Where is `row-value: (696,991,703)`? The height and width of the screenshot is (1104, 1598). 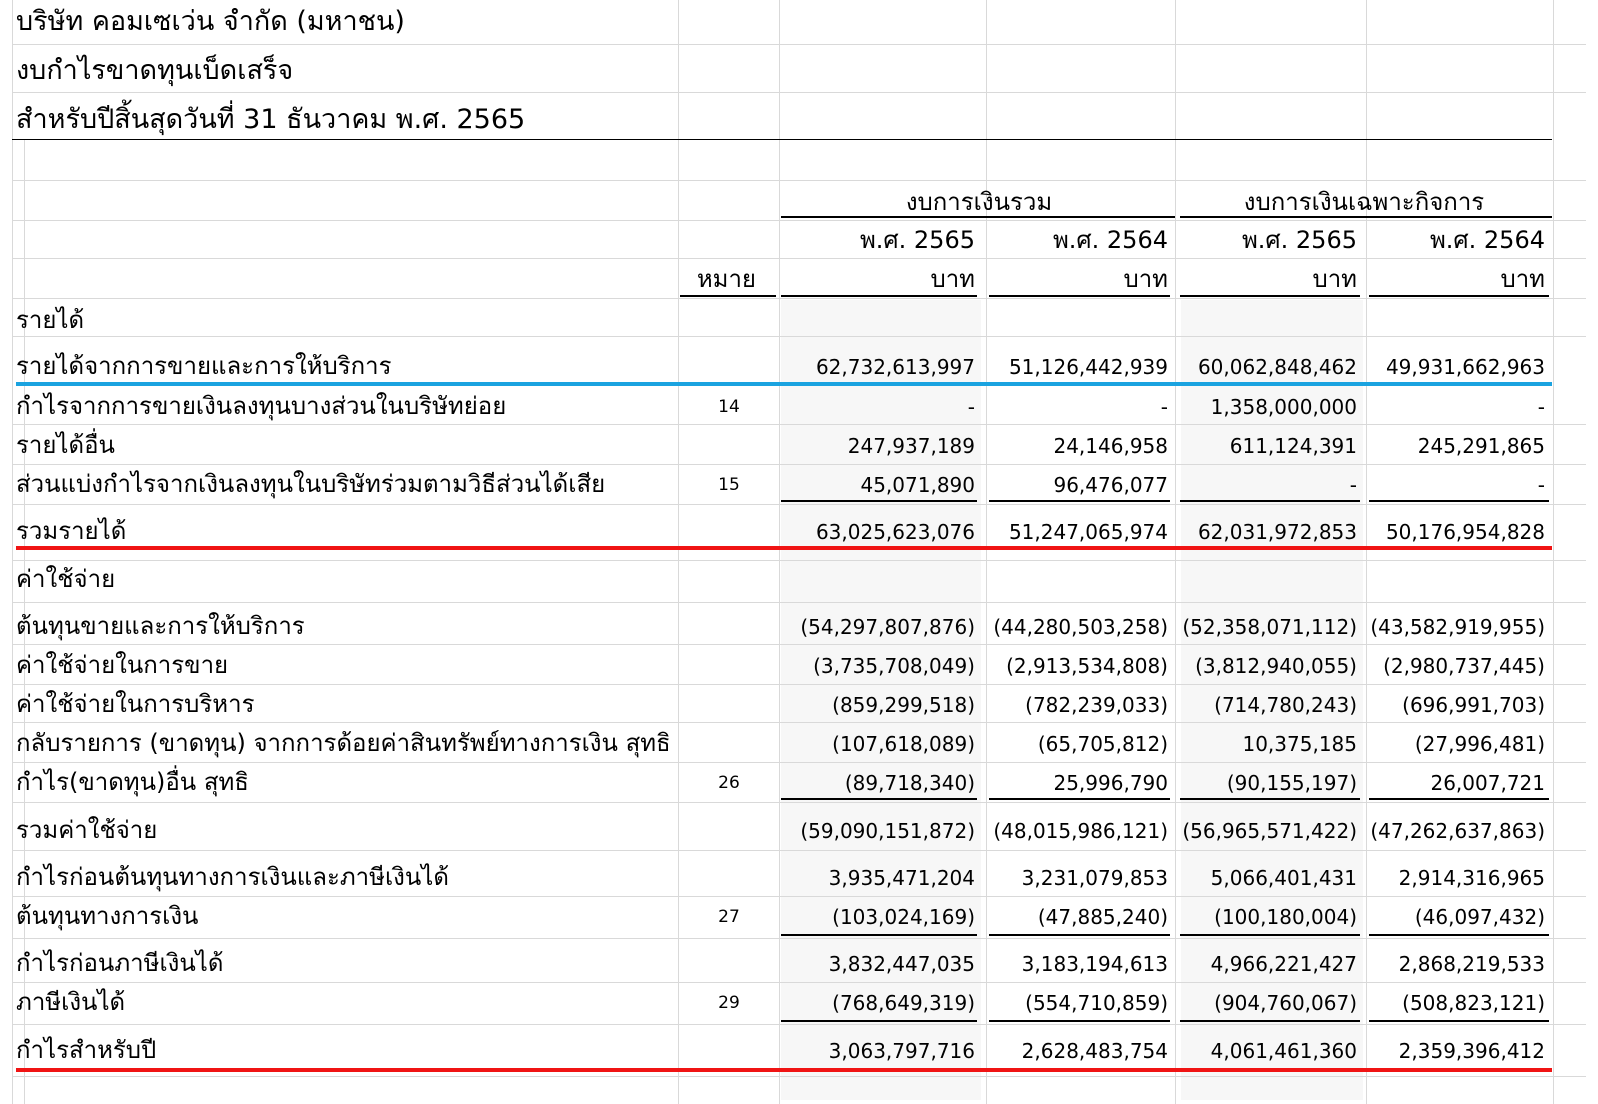
row-value: (696,991,703) is located at coordinates (1473, 705).